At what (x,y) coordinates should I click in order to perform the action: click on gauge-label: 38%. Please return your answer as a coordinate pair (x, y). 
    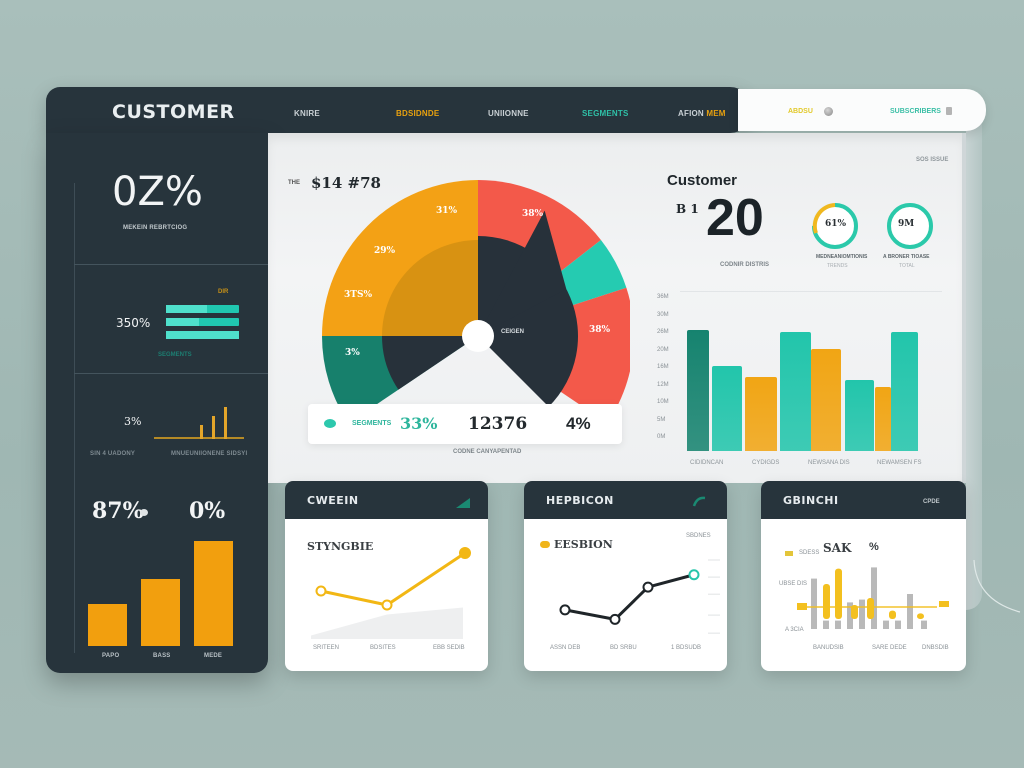
    Looking at the image, I should click on (600, 330).